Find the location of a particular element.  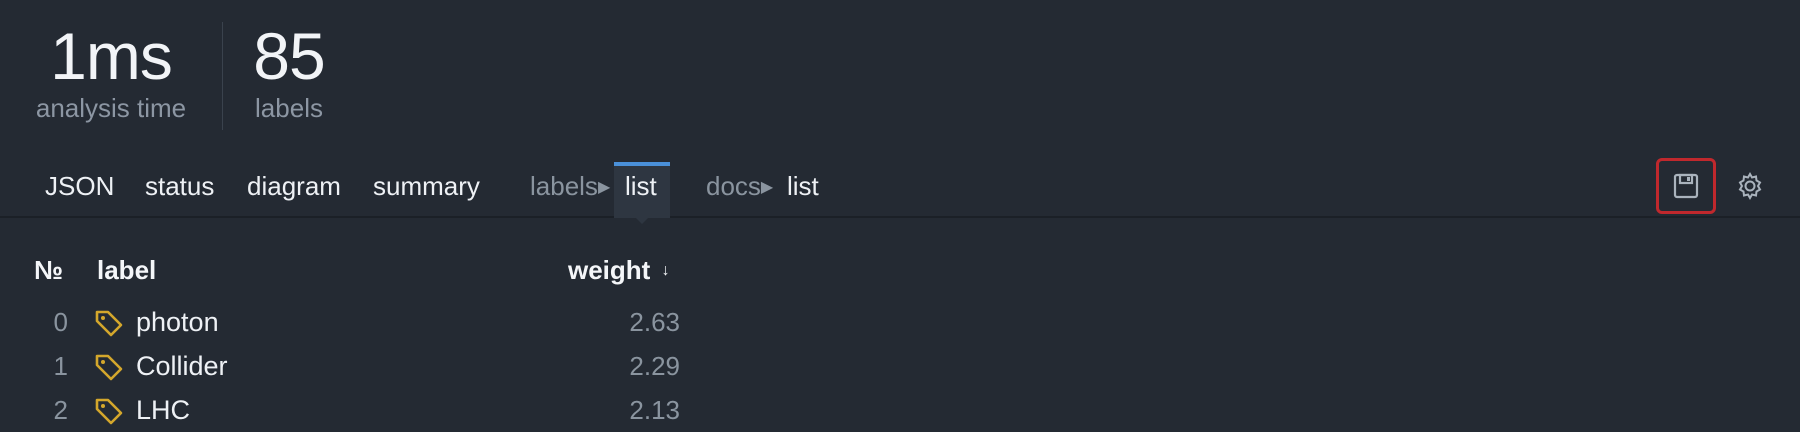

row-number: 2 is located at coordinates (60, 410).